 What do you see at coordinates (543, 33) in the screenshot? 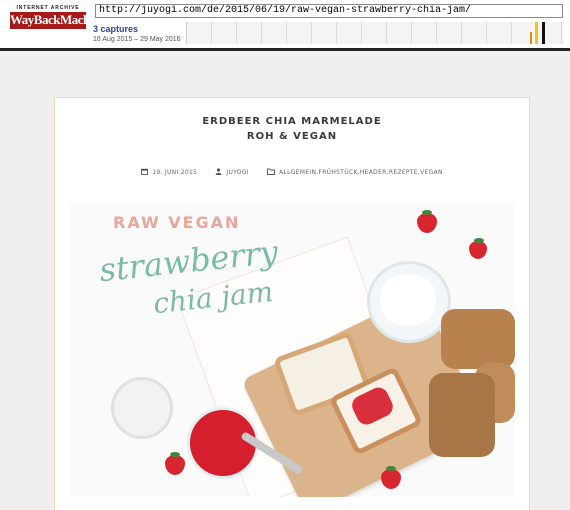
I see `timeline-marker-next` at bounding box center [543, 33].